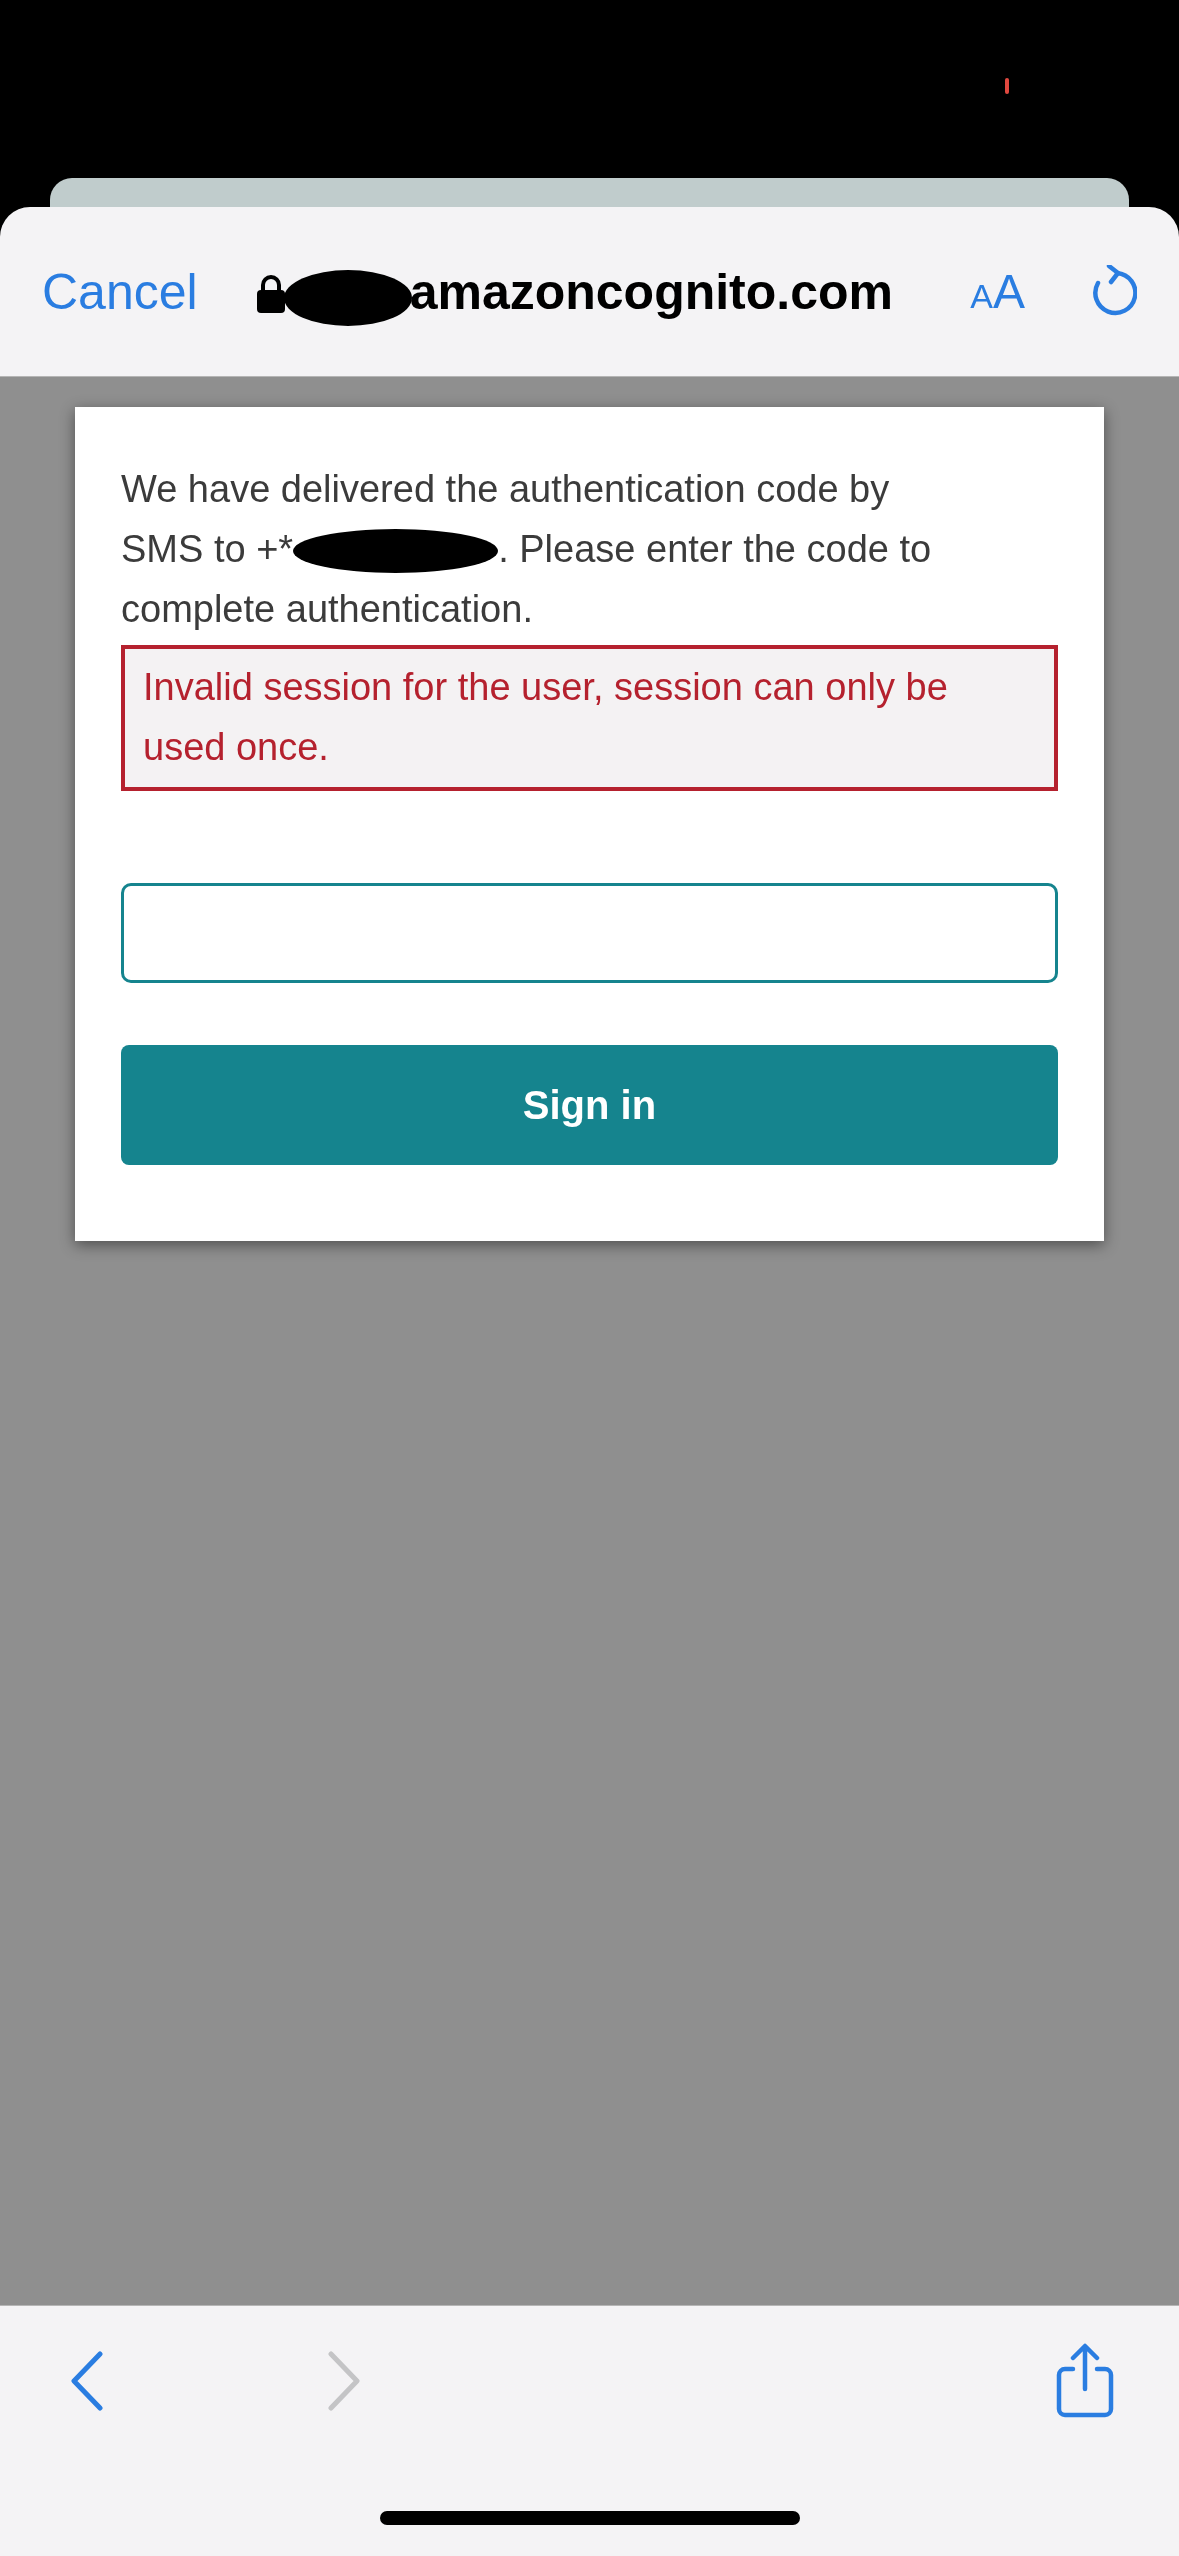 This screenshot has height=2556, width=1179. What do you see at coordinates (997, 291) in the screenshot?
I see `text-size-button: AA` at bounding box center [997, 291].